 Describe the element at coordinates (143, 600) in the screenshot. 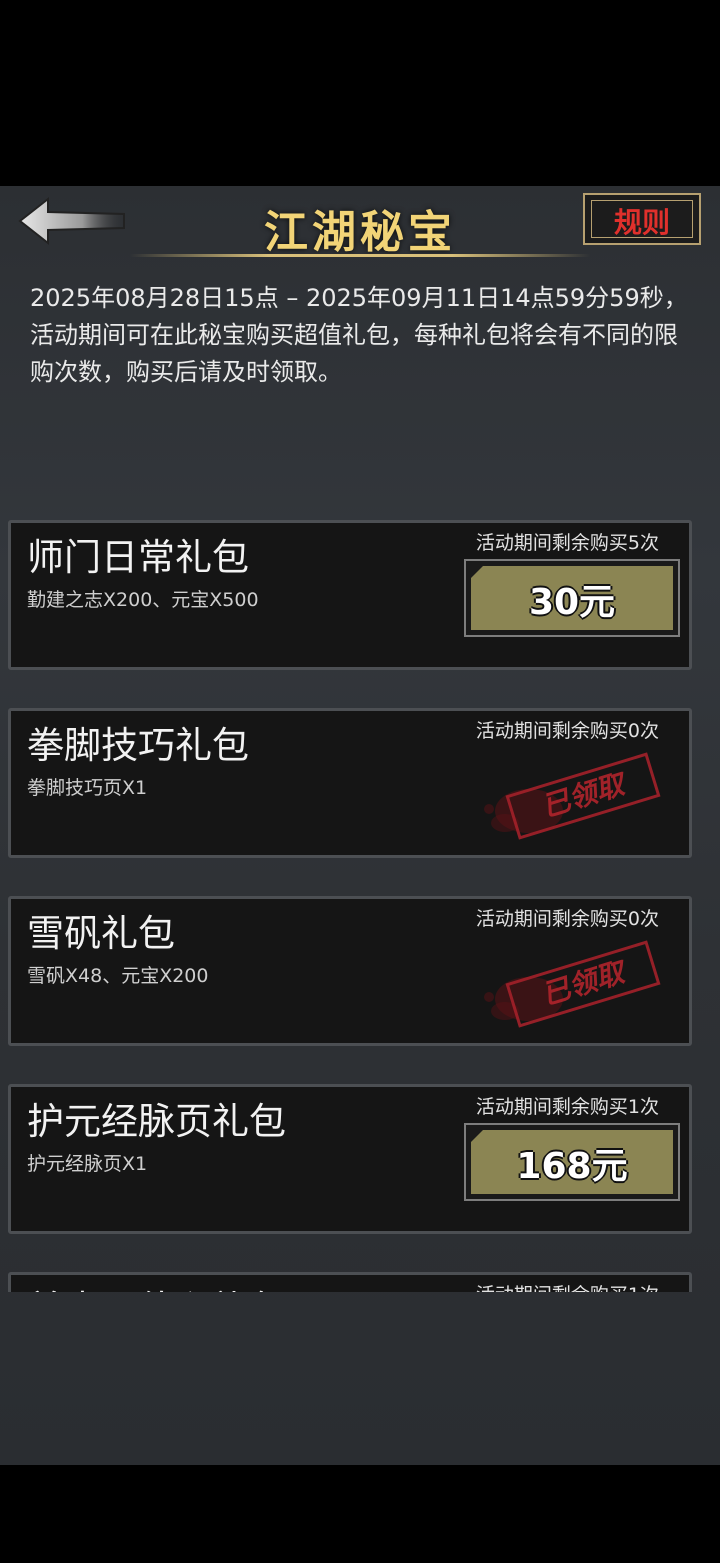

I see `package-contents: 勤建之志X200、元宝X500` at that location.